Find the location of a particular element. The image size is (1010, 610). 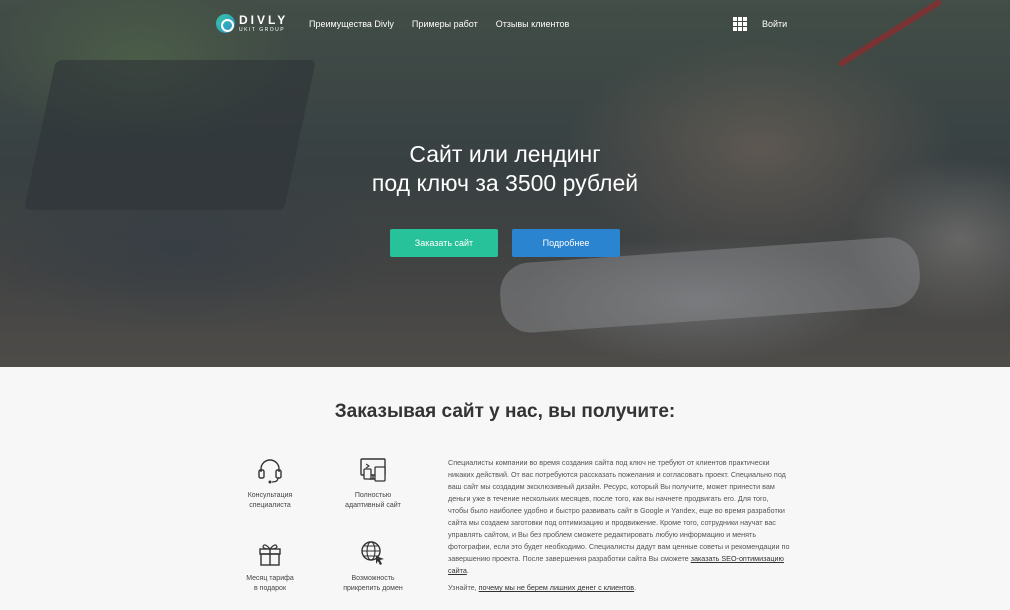

apps-grid-icon is located at coordinates (740, 24).